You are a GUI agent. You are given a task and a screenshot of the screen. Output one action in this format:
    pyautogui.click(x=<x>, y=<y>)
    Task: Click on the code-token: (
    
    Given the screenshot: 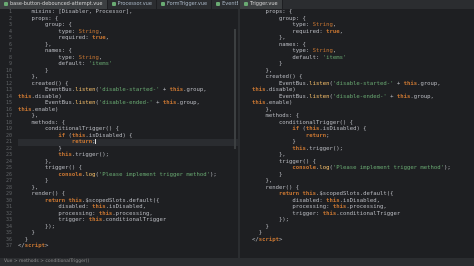 What is the action you would take?
    pyautogui.click(x=68, y=135)
    